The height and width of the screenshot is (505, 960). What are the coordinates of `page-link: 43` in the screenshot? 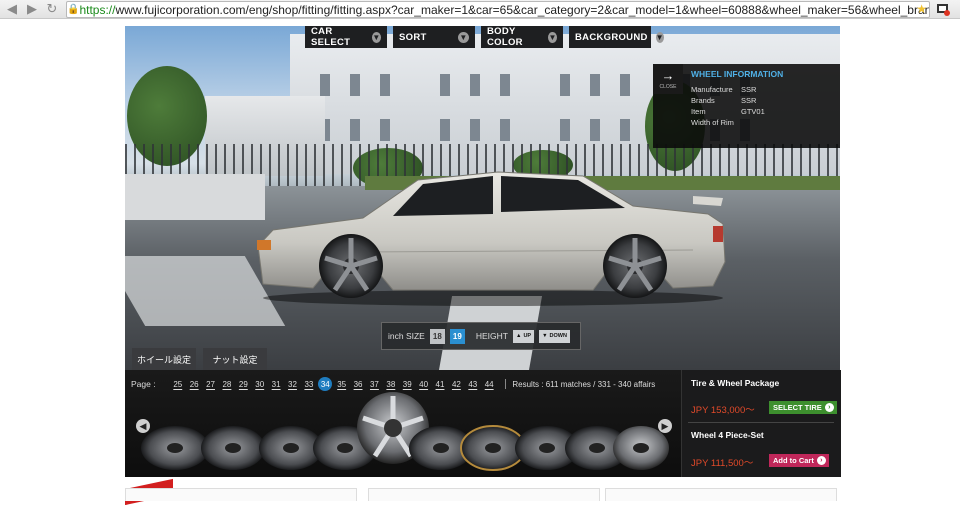 It's located at (473, 384).